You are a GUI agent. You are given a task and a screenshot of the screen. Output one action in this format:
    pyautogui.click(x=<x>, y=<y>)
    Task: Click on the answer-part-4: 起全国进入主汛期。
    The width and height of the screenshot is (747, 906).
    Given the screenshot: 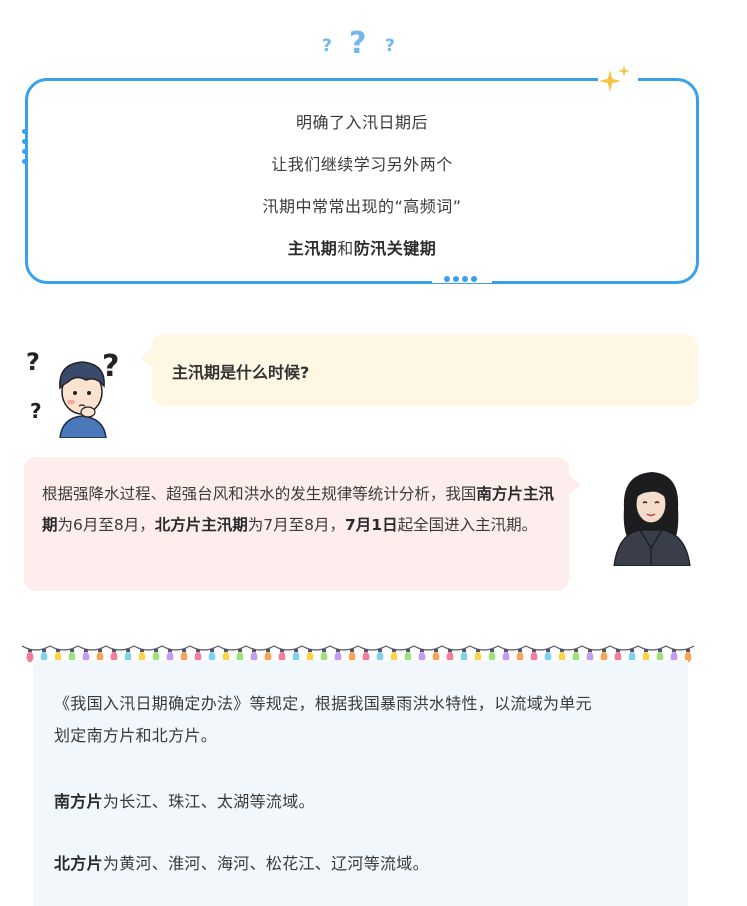 What is the action you would take?
    pyautogui.click(x=467, y=525)
    